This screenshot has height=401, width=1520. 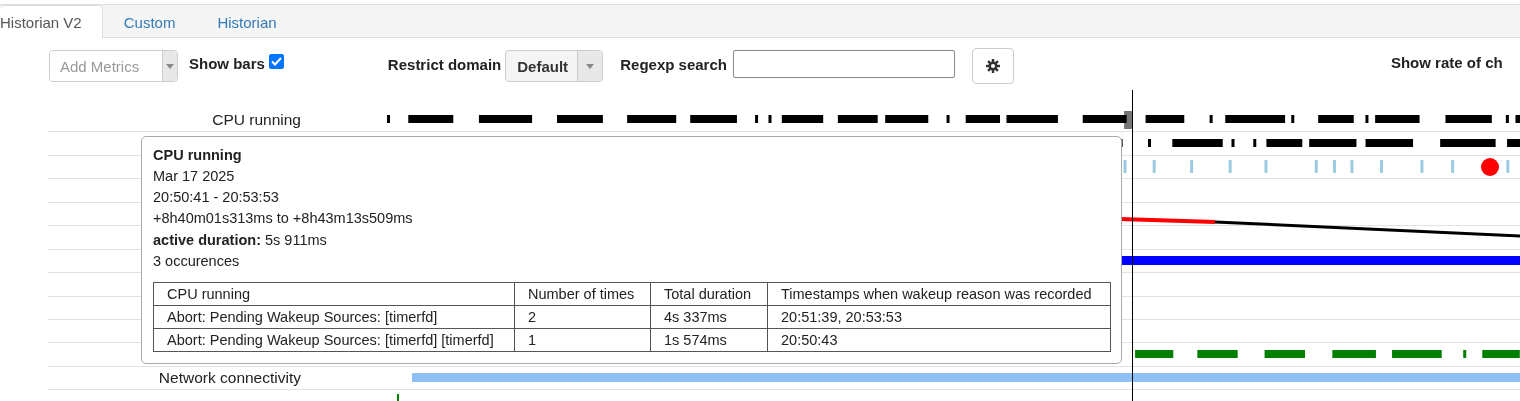 I want to click on restrict-domain-label: Restrict domain, so click(x=444, y=64).